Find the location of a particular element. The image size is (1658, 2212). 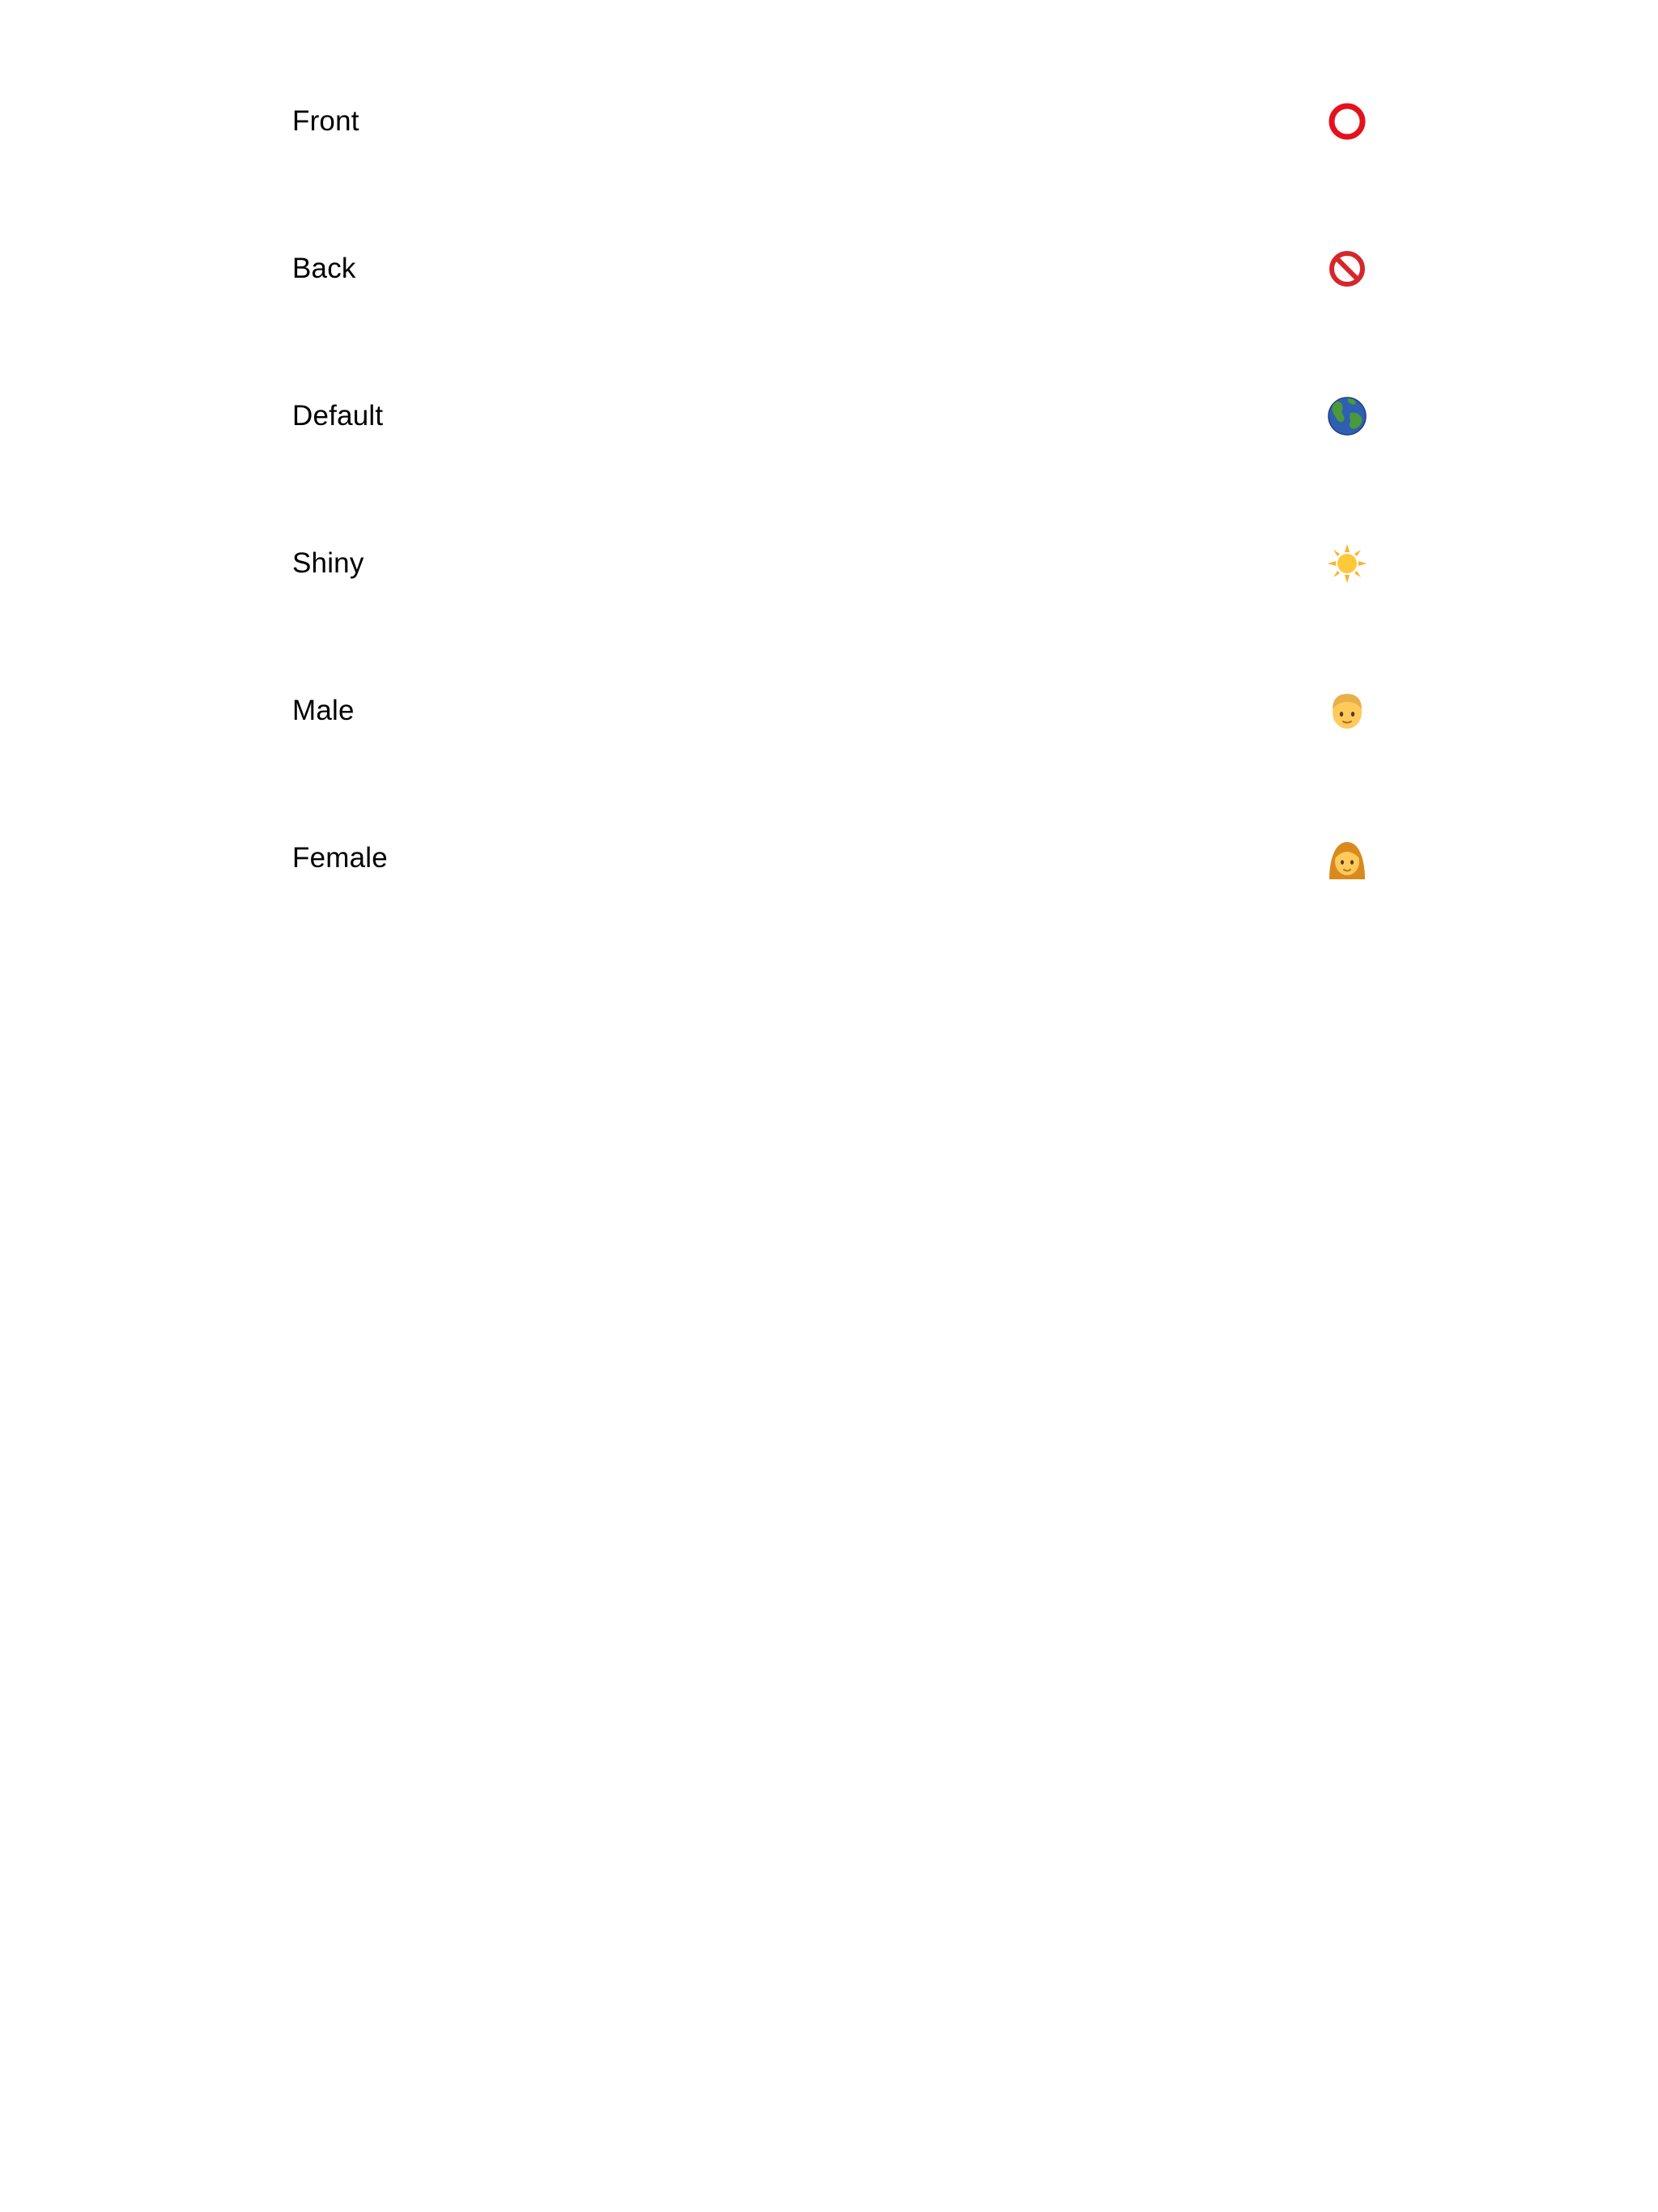

hollow-red-circle-icon is located at coordinates (1347, 122).